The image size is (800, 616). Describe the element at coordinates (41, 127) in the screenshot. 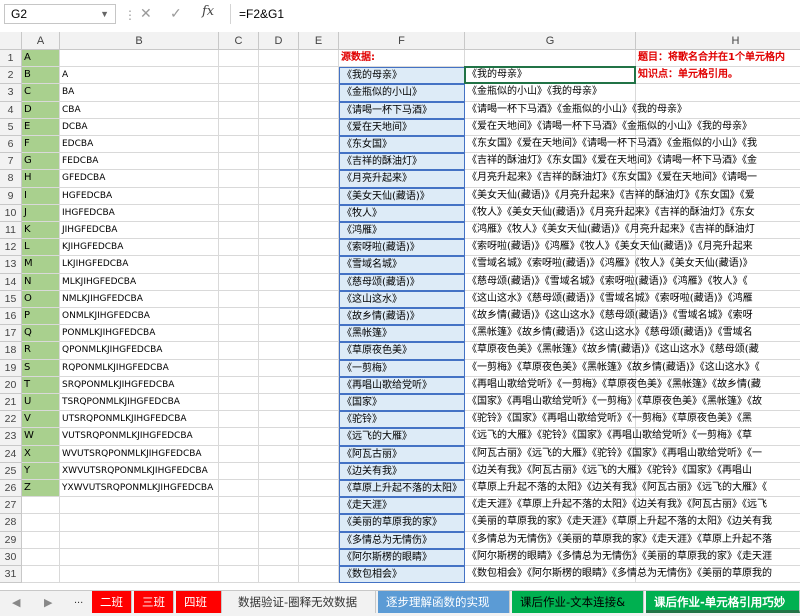

I see `cell-a: E` at that location.